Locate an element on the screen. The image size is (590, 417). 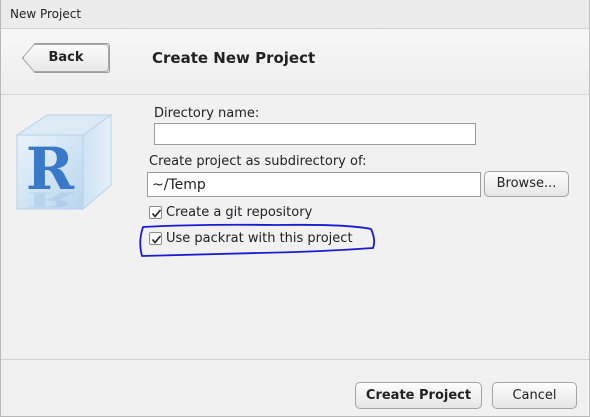
directory-name-label: Directory name: is located at coordinates (207, 113).